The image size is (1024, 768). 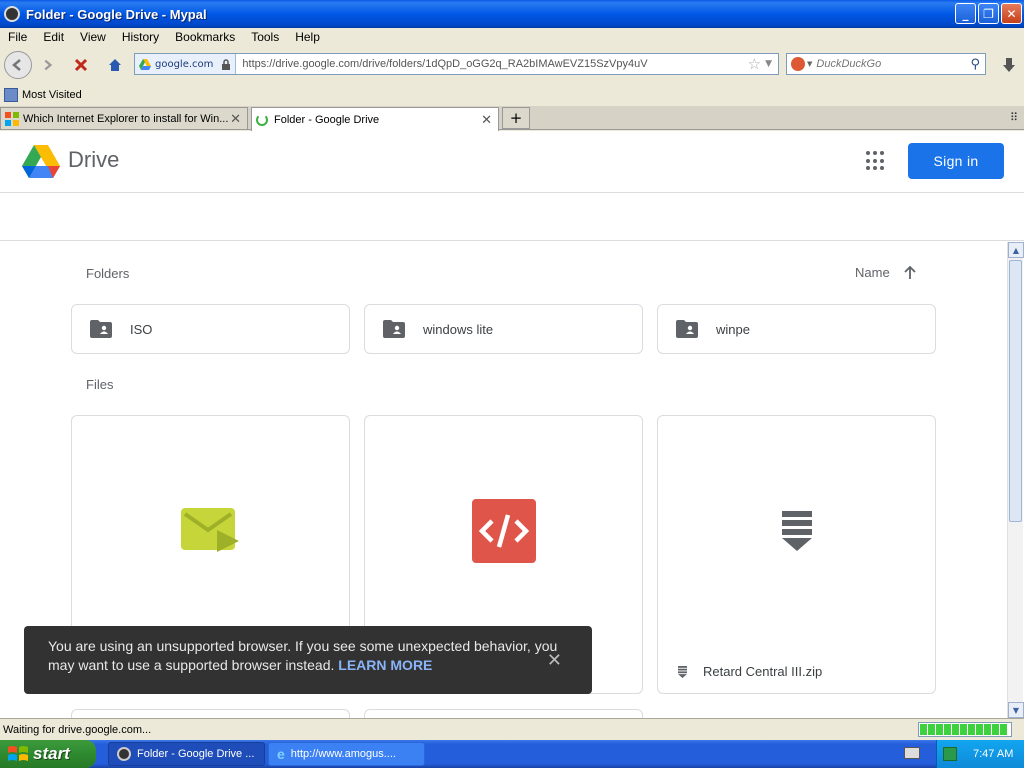 I want to click on sort-label: Name, so click(x=872, y=272).